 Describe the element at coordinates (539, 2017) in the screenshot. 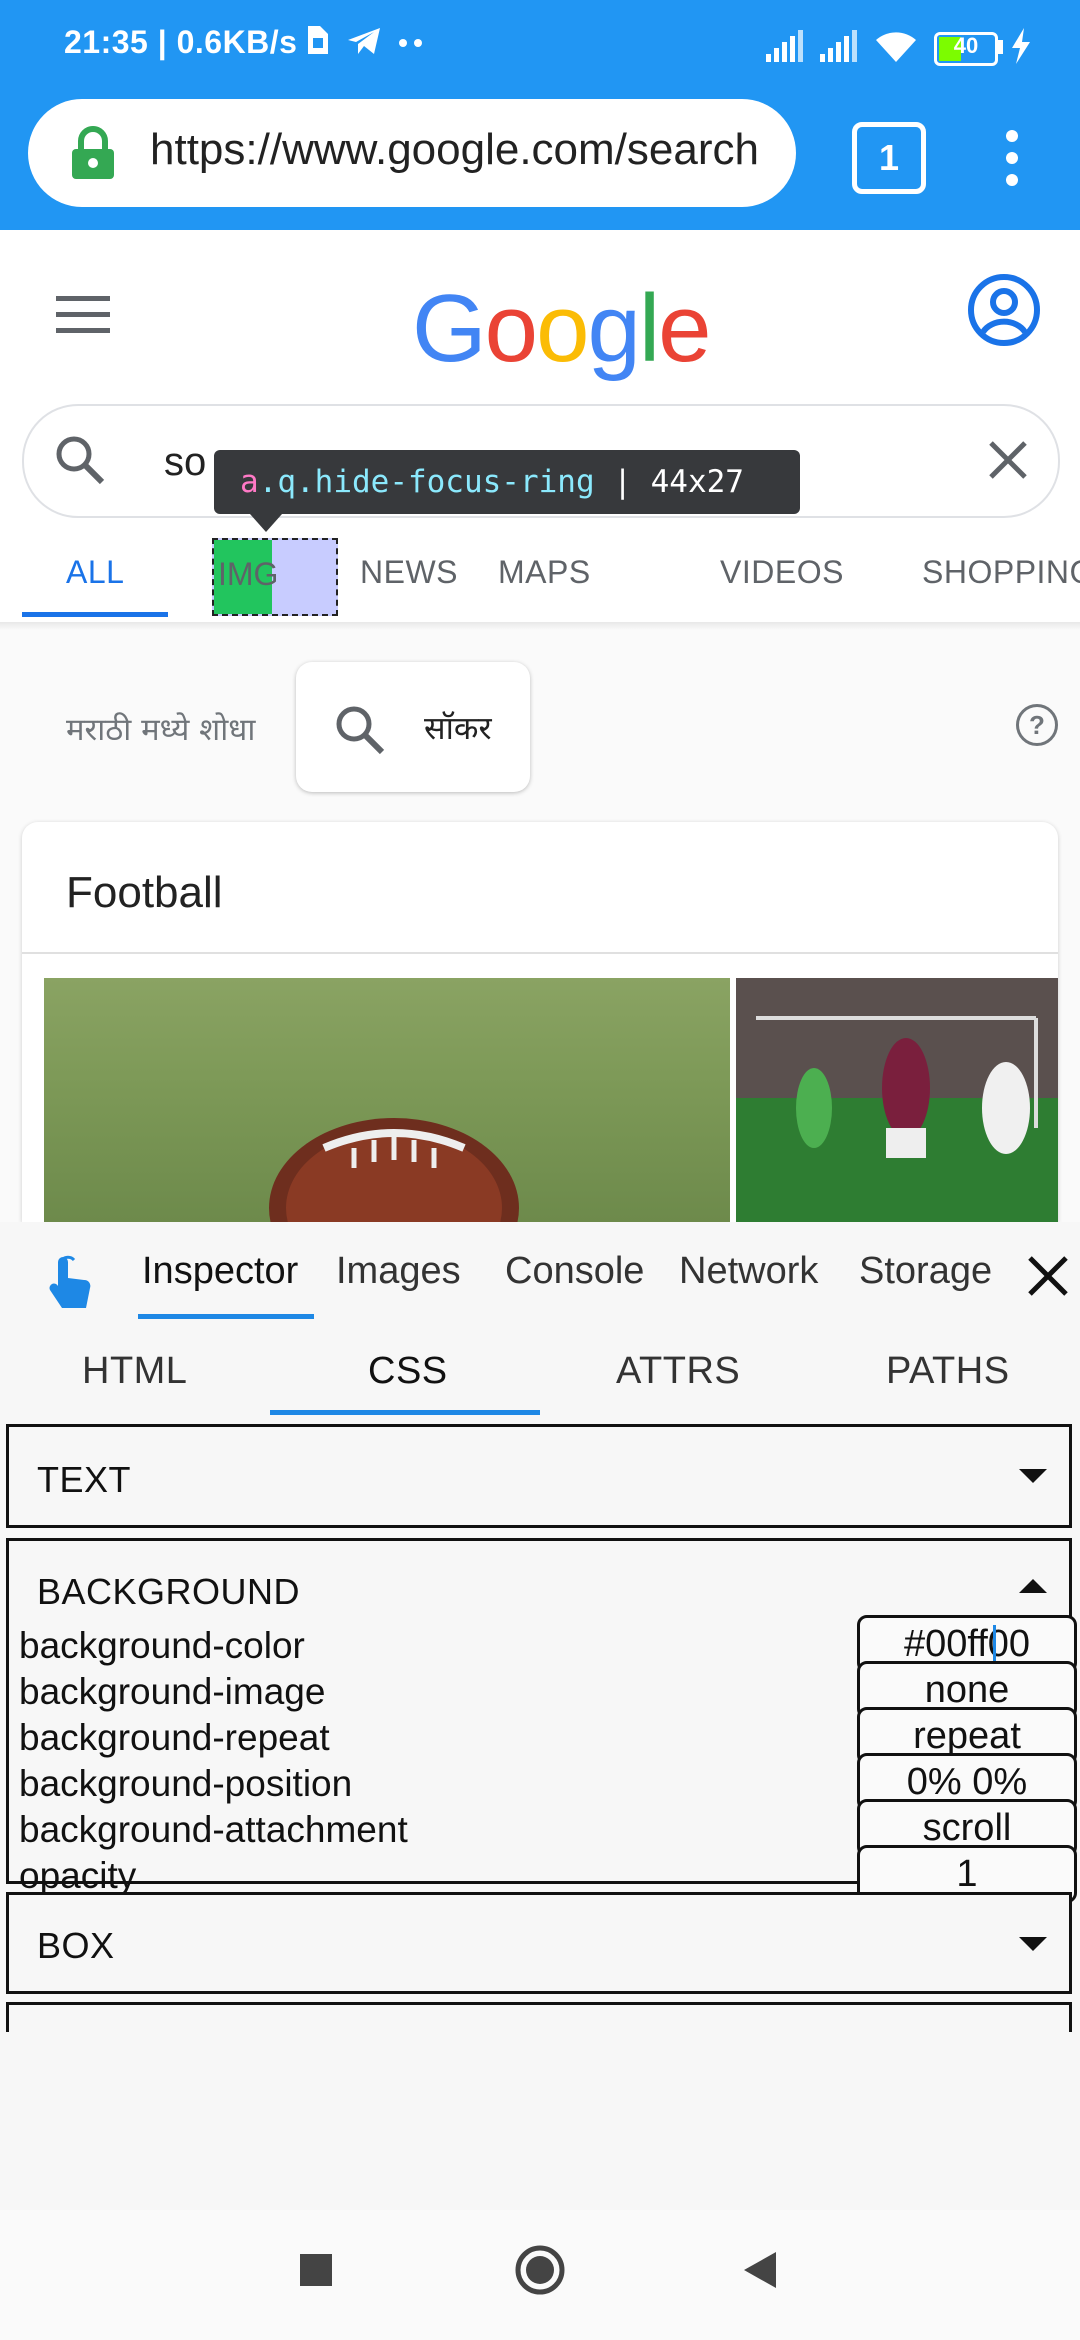

I see `section-next-partial` at that location.